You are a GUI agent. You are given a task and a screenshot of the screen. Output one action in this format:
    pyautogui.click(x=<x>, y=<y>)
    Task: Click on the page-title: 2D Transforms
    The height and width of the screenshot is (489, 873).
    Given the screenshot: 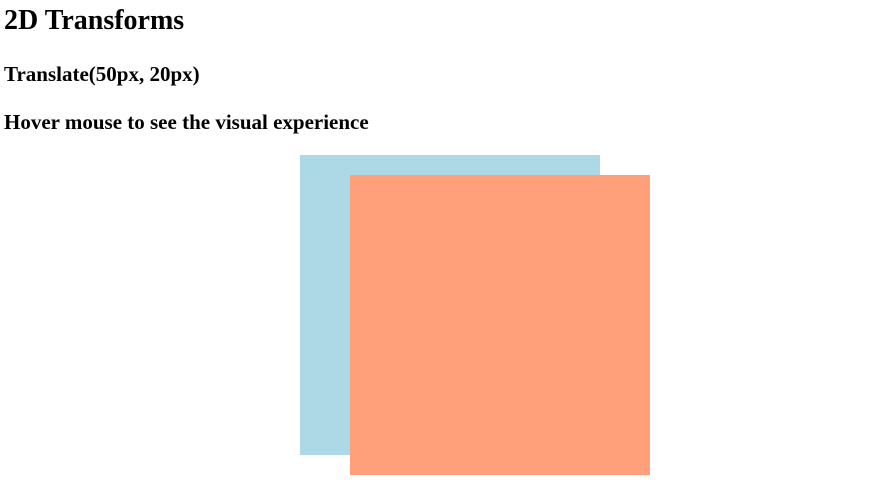 What is the action you would take?
    pyautogui.click(x=94, y=20)
    